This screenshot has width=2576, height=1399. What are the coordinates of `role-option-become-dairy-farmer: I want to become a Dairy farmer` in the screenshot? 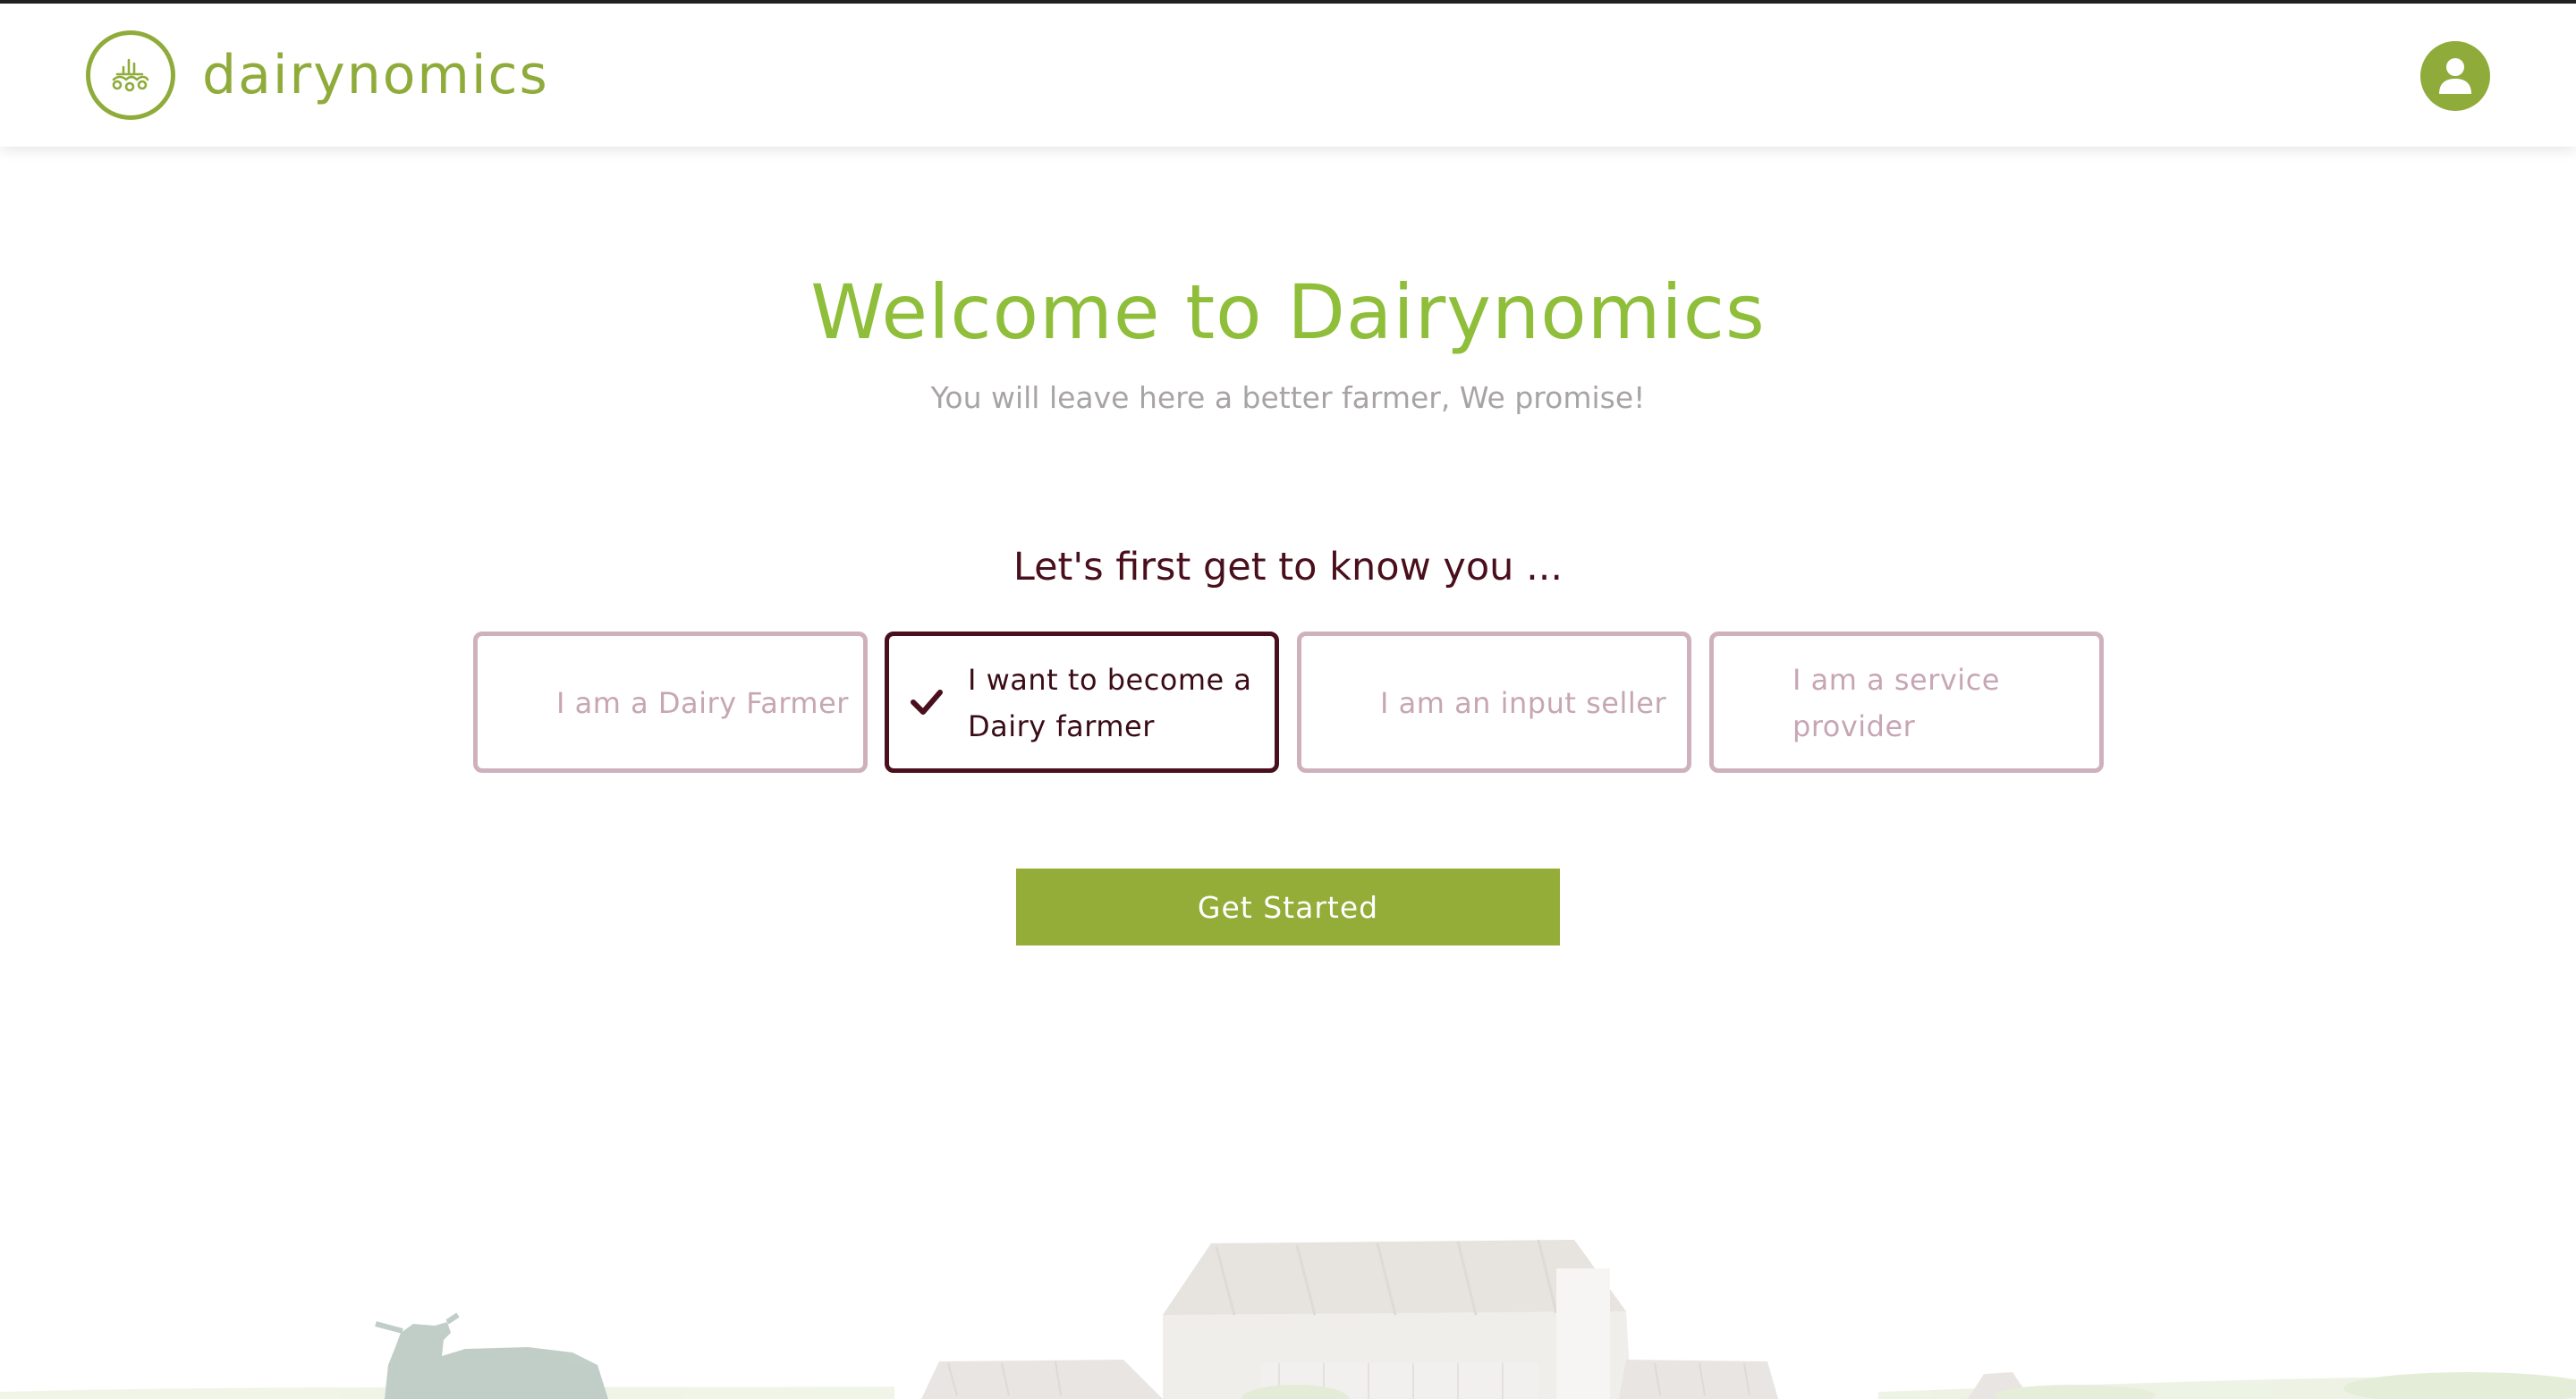 It's located at (1082, 702).